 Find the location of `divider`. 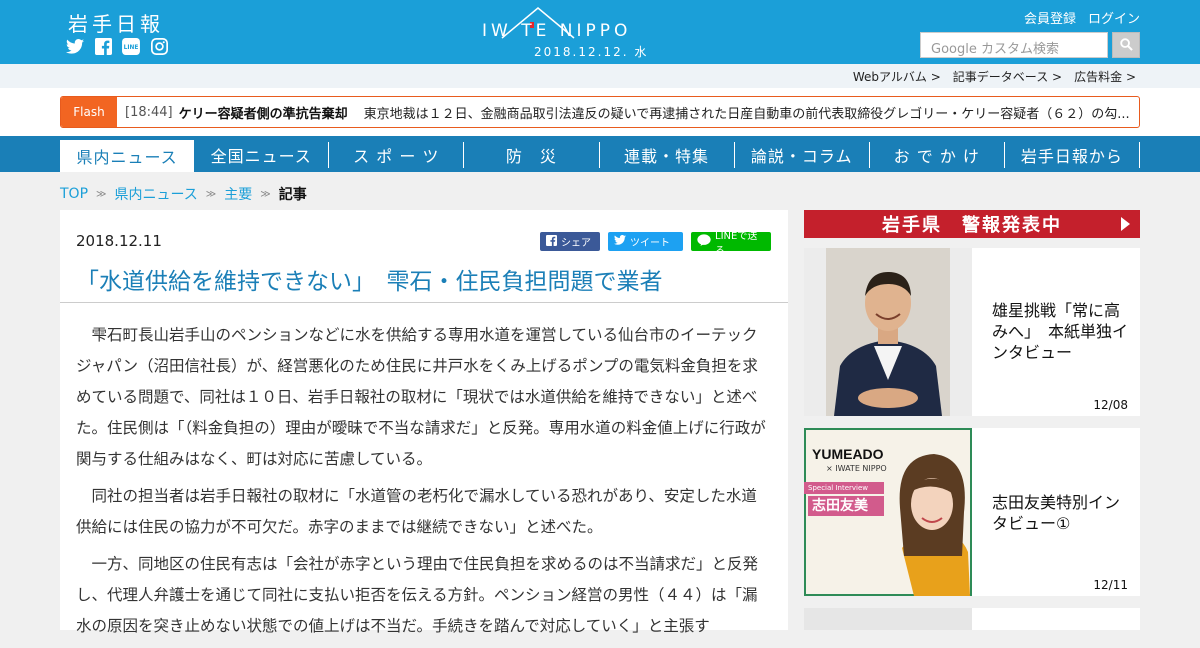

divider is located at coordinates (424, 302).